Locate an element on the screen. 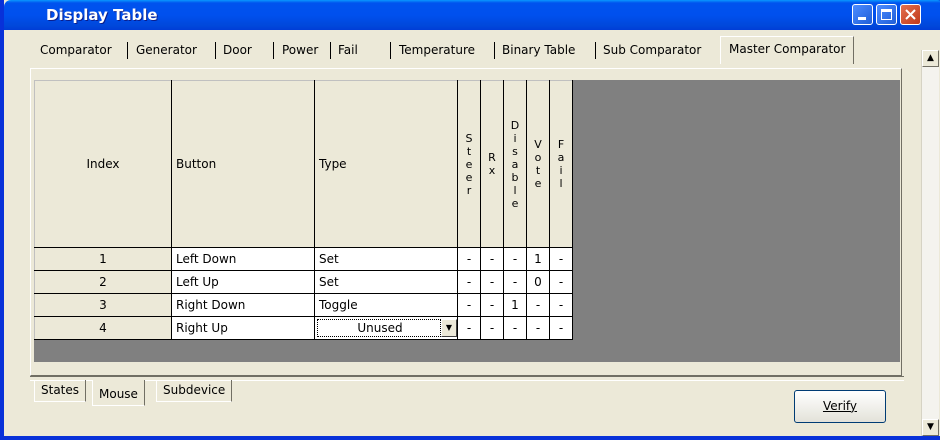  tab-subdevice: Subdevice is located at coordinates (194, 391).